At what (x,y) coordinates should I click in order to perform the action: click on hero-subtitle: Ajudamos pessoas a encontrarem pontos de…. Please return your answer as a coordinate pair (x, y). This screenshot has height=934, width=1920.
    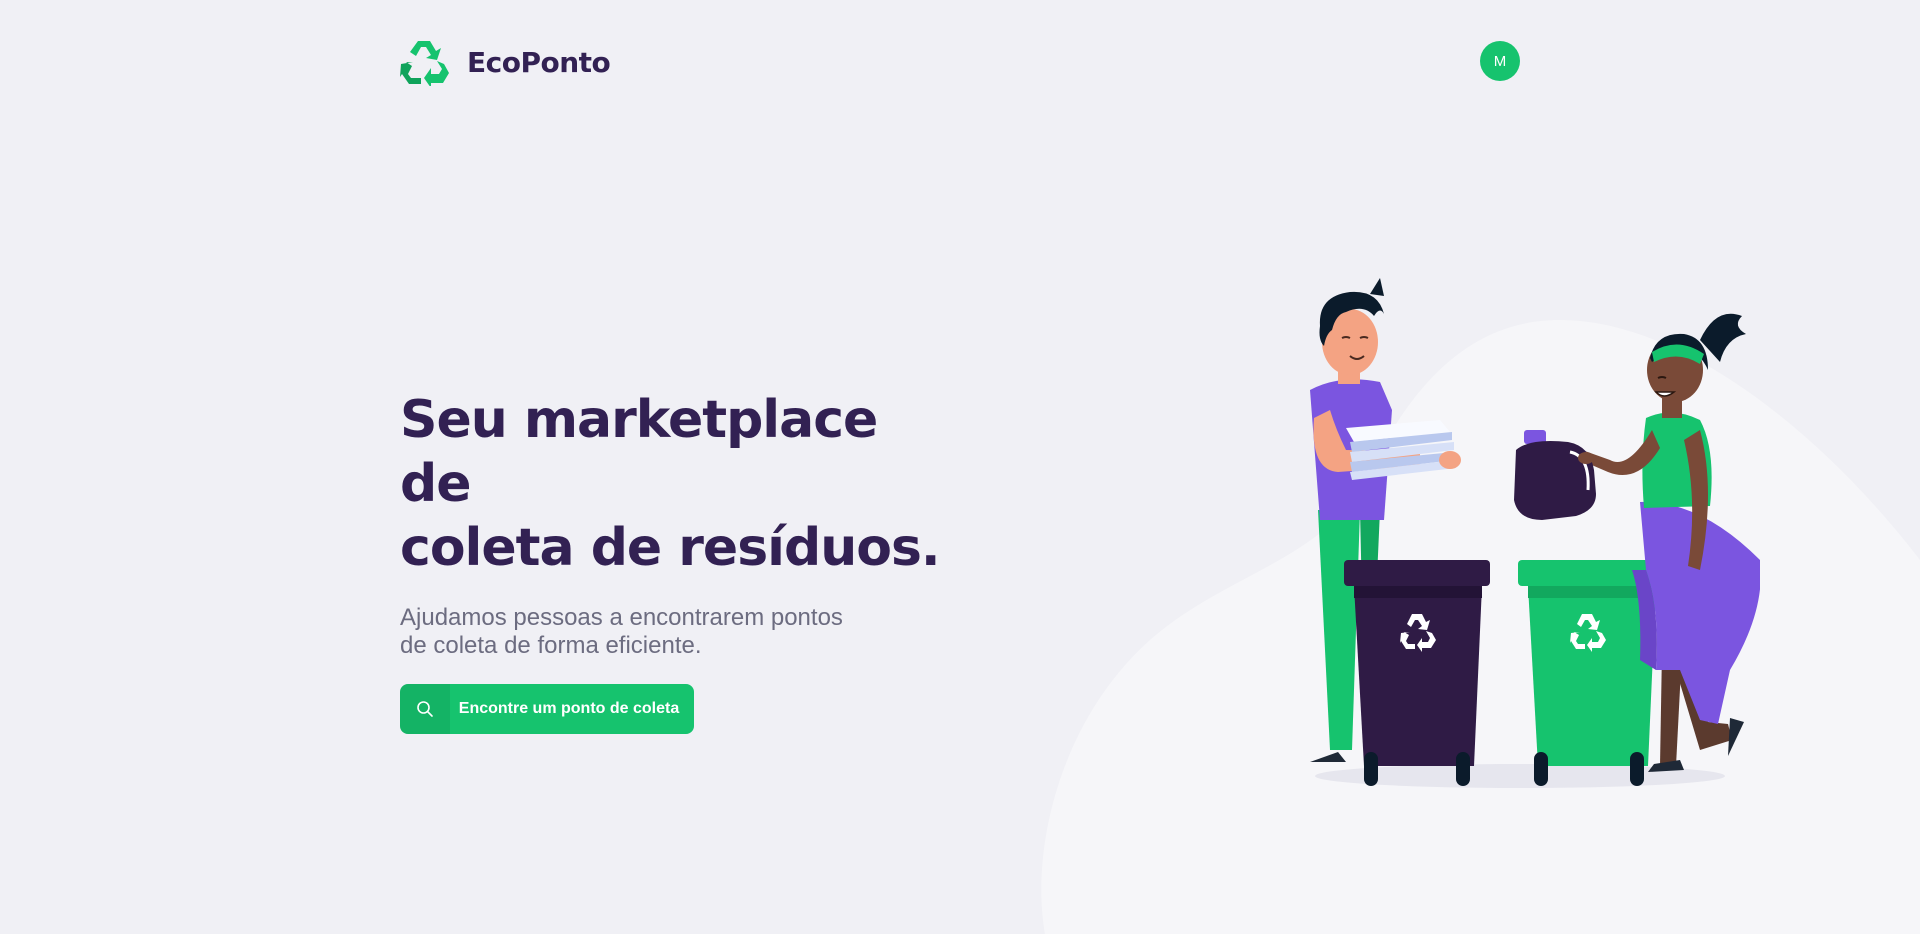
    Looking at the image, I should click on (640, 632).